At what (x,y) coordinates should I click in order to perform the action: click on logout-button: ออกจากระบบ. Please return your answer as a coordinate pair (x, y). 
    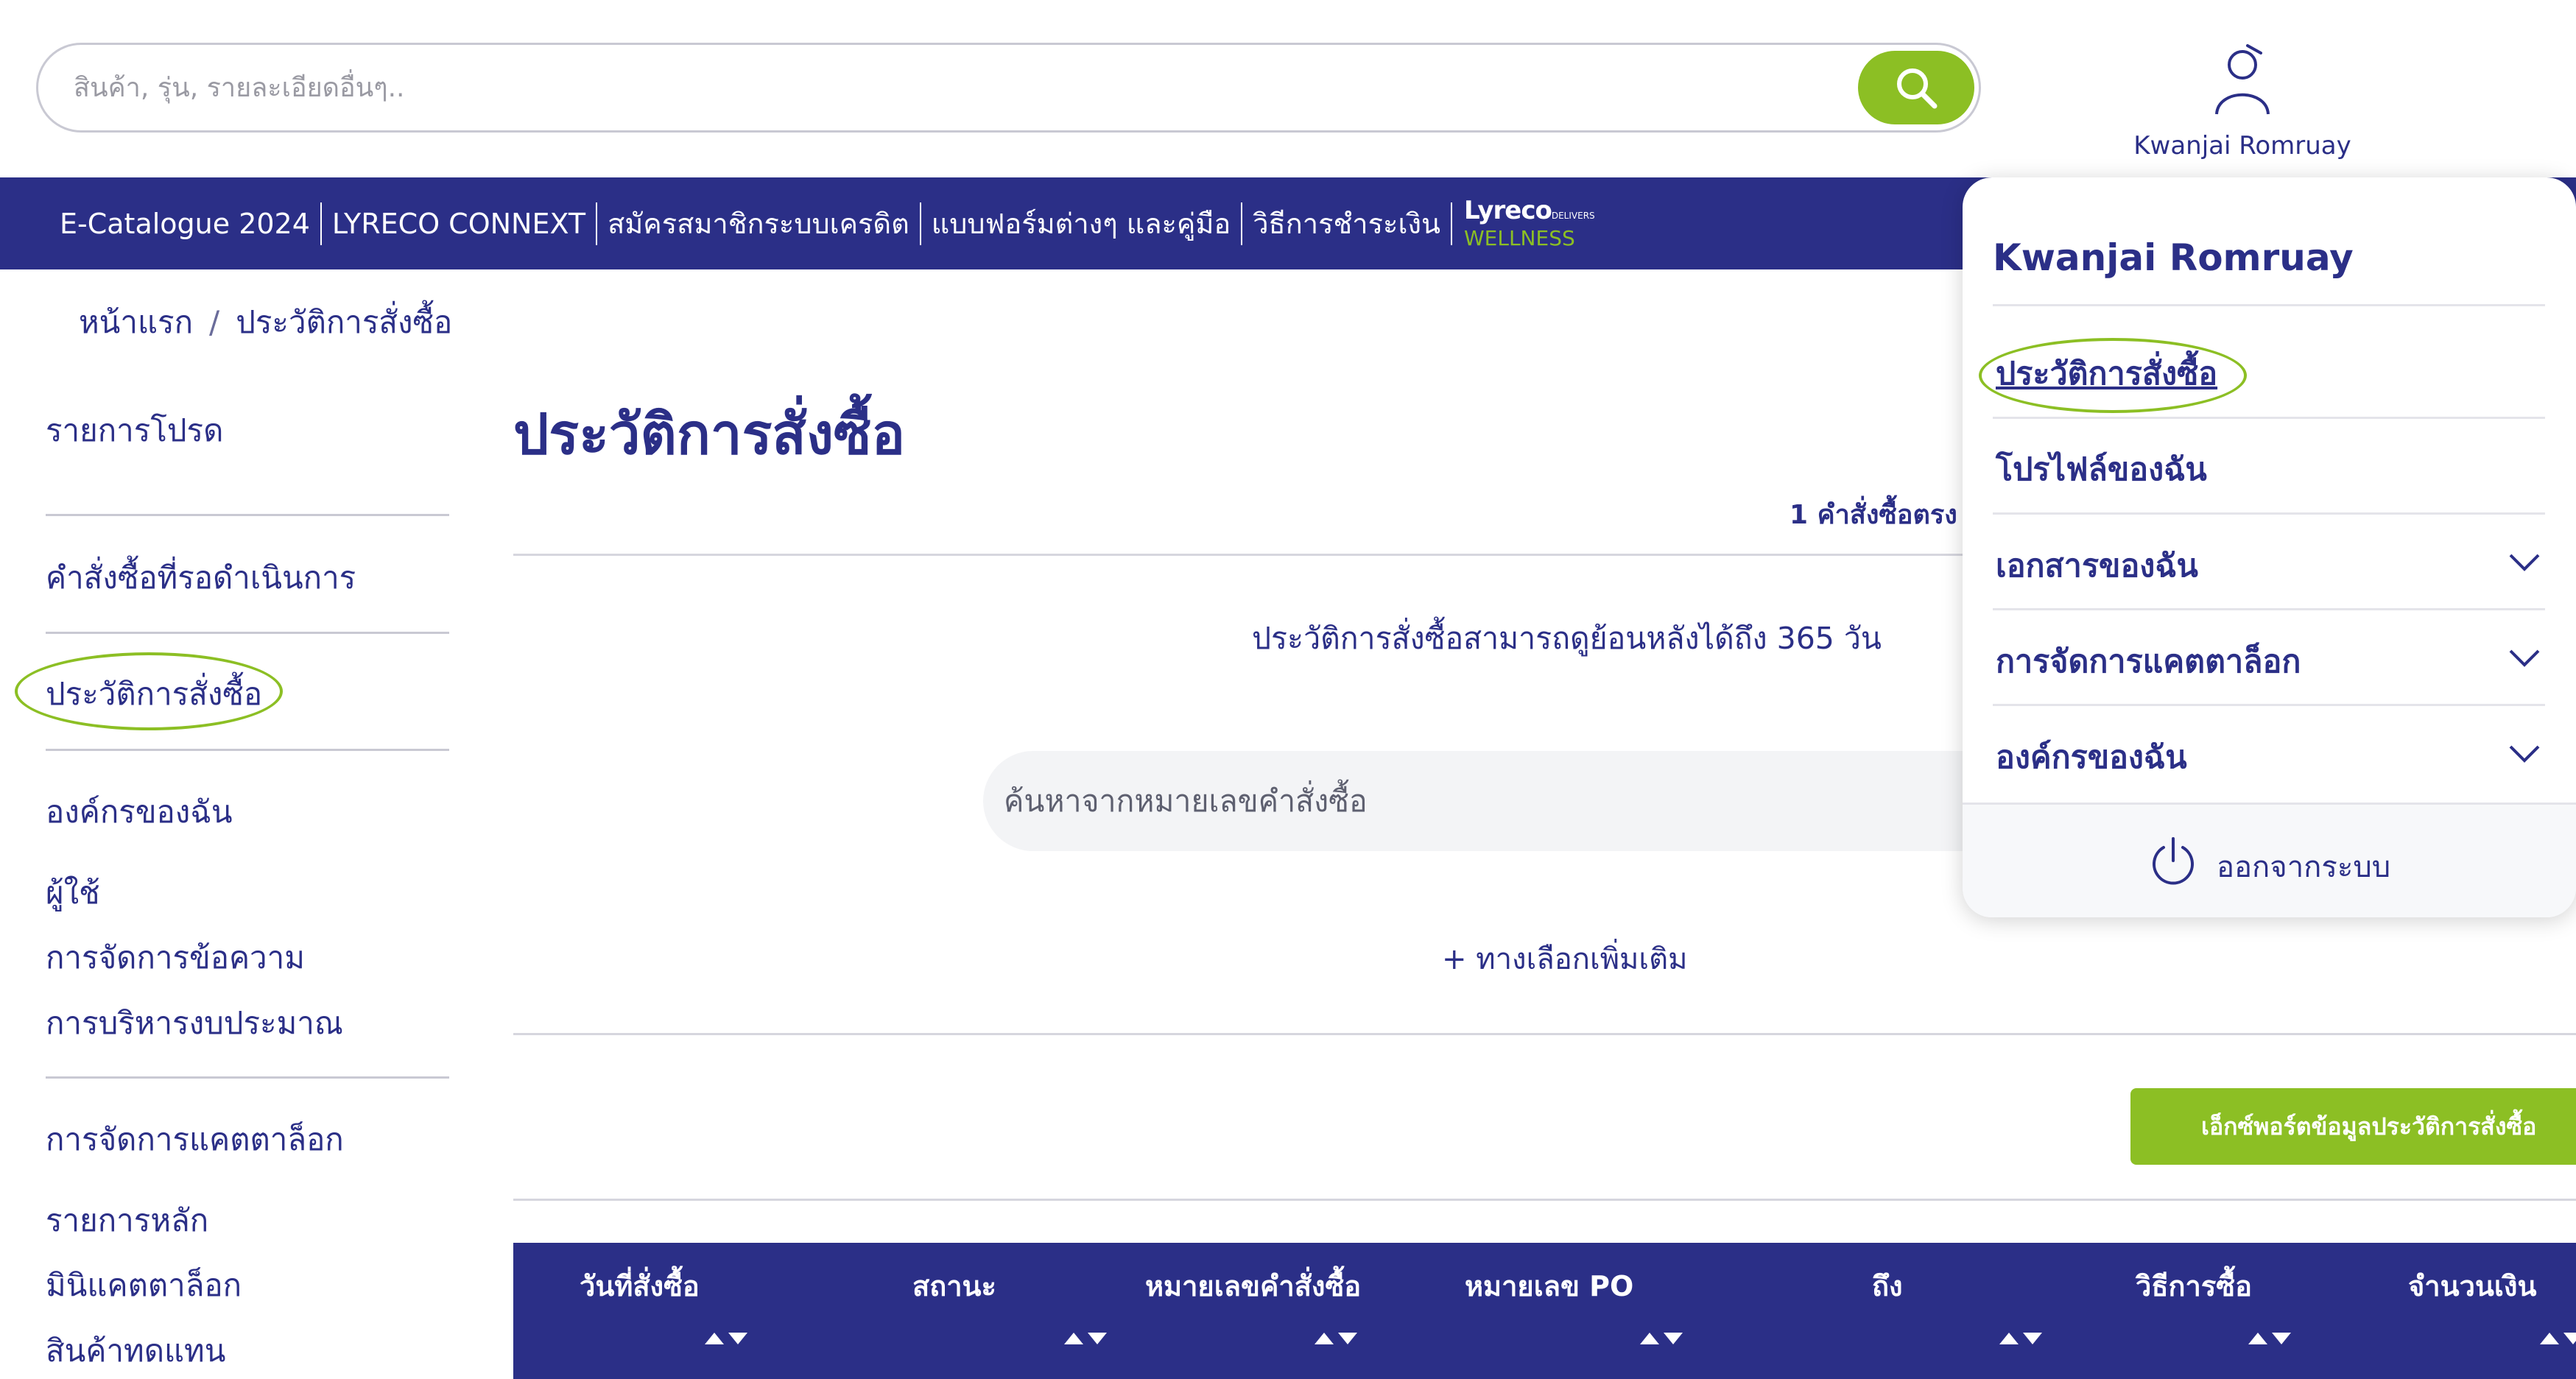
    Looking at the image, I should click on (2303, 866).